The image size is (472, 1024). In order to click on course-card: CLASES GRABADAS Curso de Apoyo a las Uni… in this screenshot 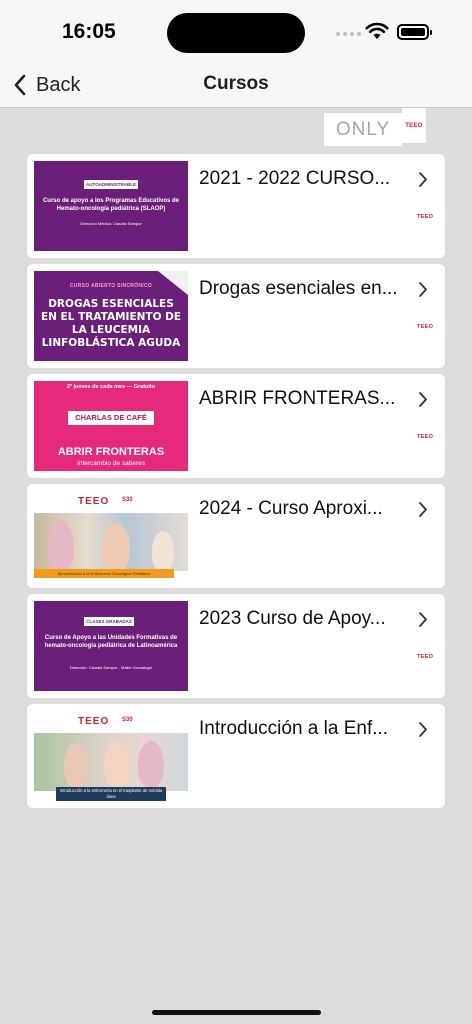, I will do `click(236, 646)`.